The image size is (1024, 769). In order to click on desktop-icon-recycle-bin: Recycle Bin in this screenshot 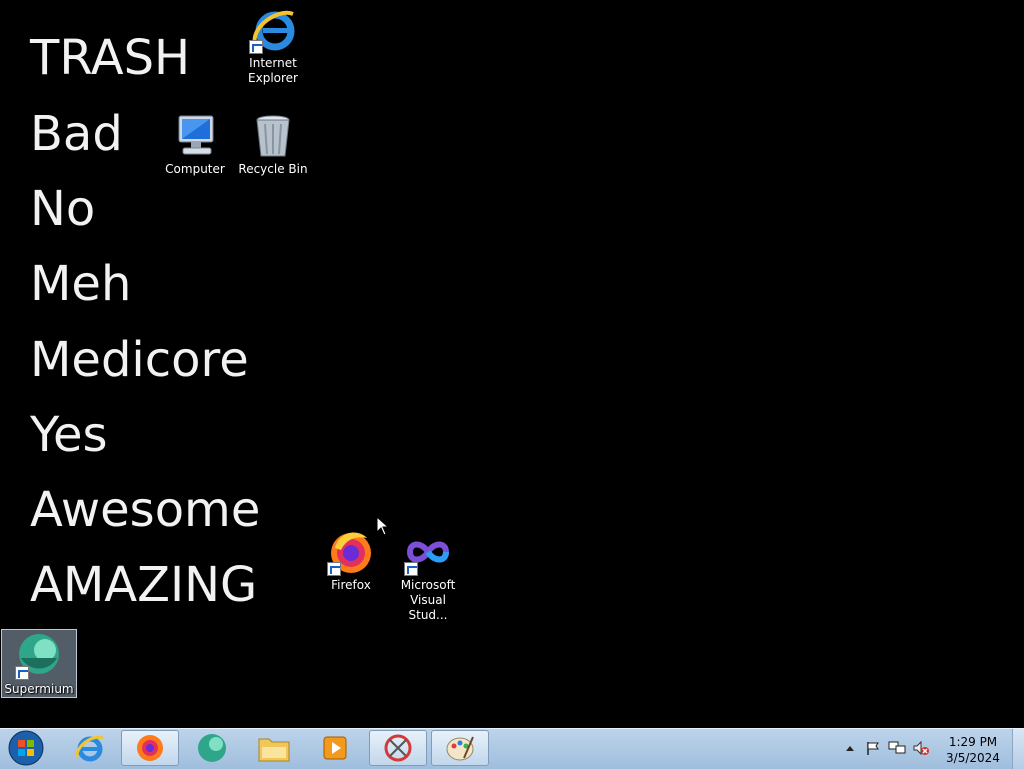, I will do `click(273, 144)`.